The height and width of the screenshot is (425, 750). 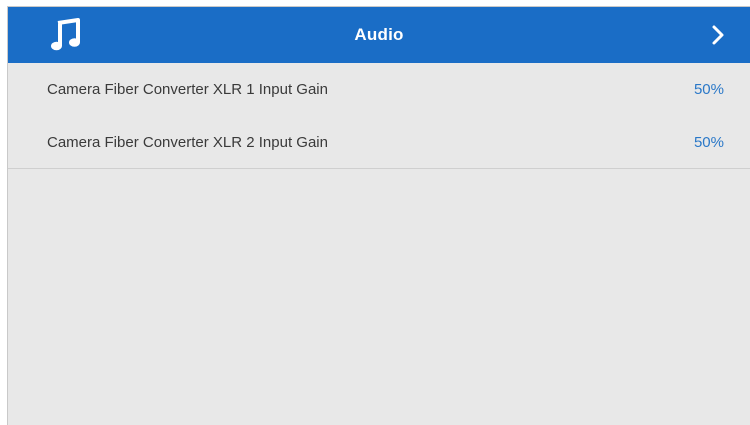 I want to click on chevron-right-icon, so click(x=718, y=35).